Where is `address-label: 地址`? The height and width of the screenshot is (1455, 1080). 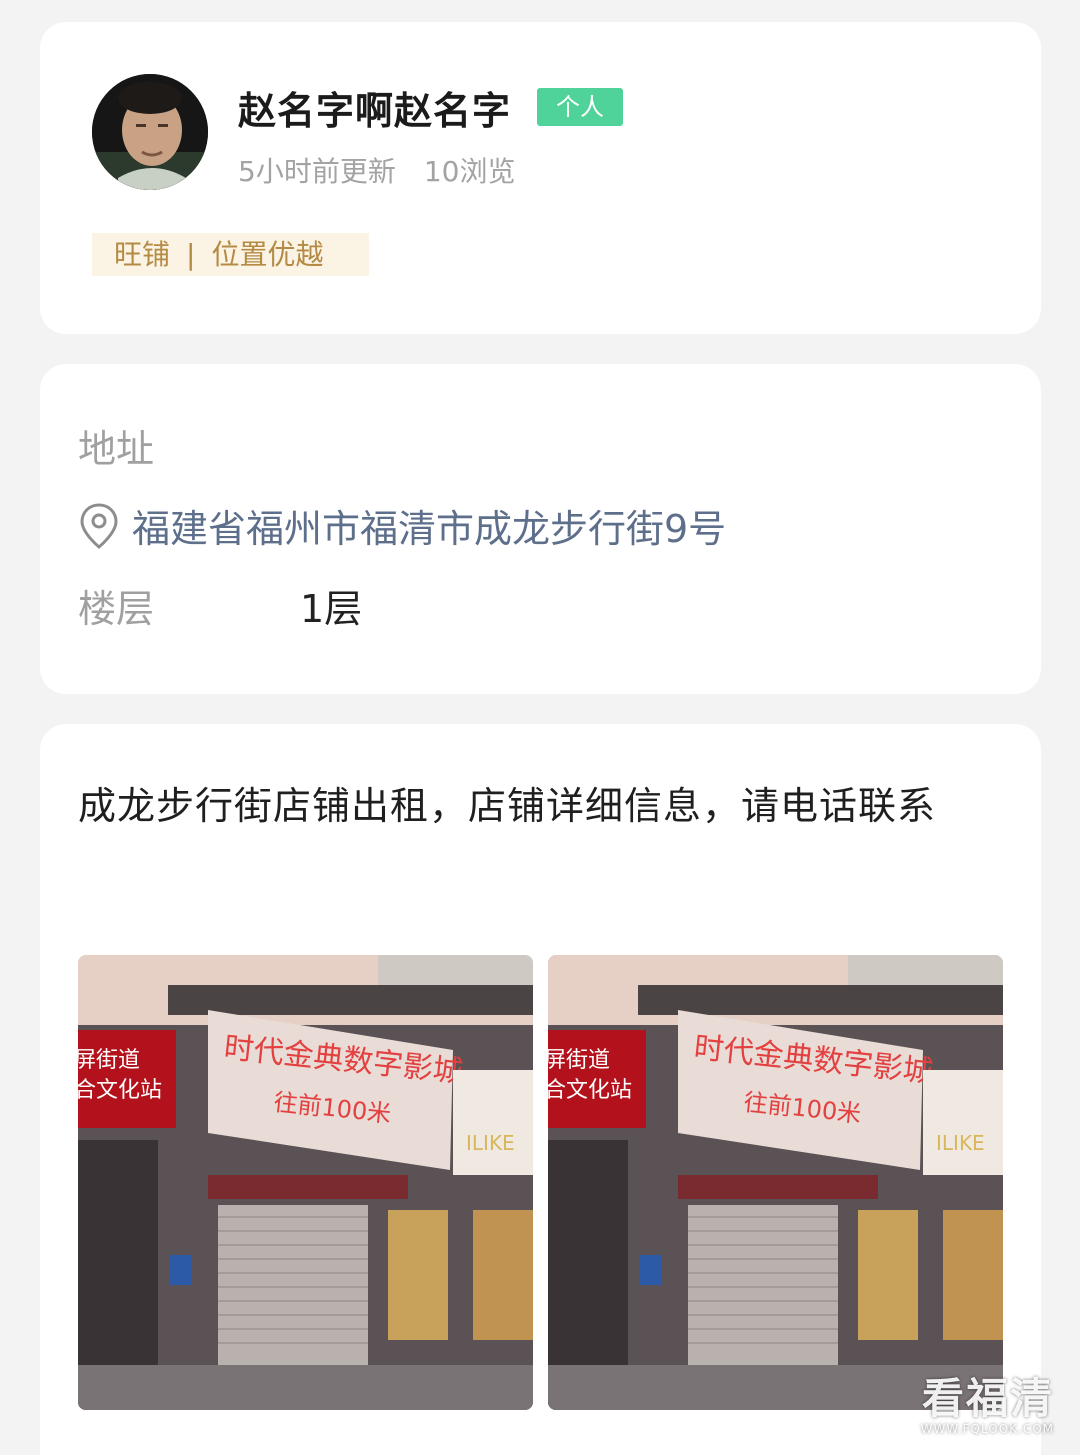 address-label: 地址 is located at coordinates (116, 449).